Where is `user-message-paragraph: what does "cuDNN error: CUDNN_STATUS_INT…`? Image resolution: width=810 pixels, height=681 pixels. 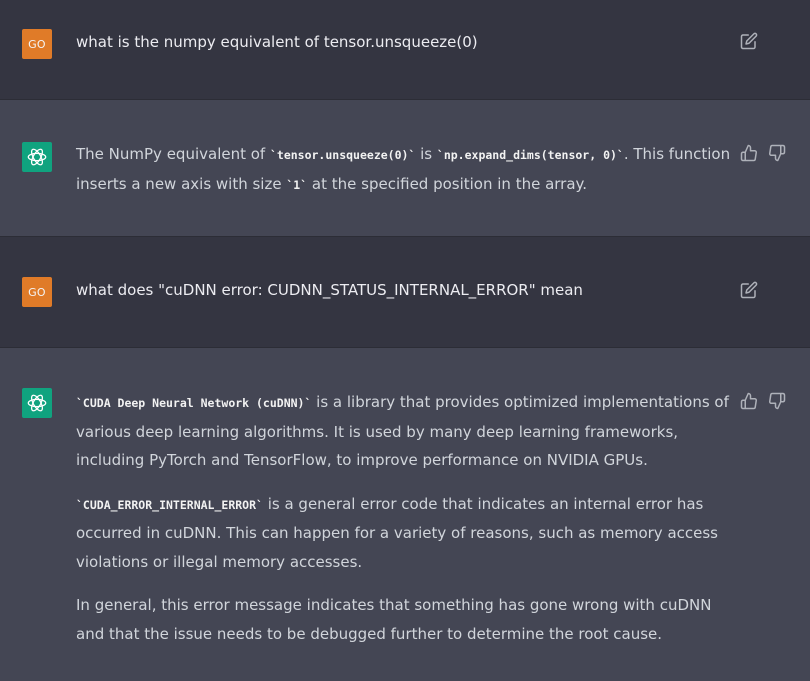 user-message-paragraph: what does "cuDNN error: CUDNN_STATUS_INT… is located at coordinates (329, 290).